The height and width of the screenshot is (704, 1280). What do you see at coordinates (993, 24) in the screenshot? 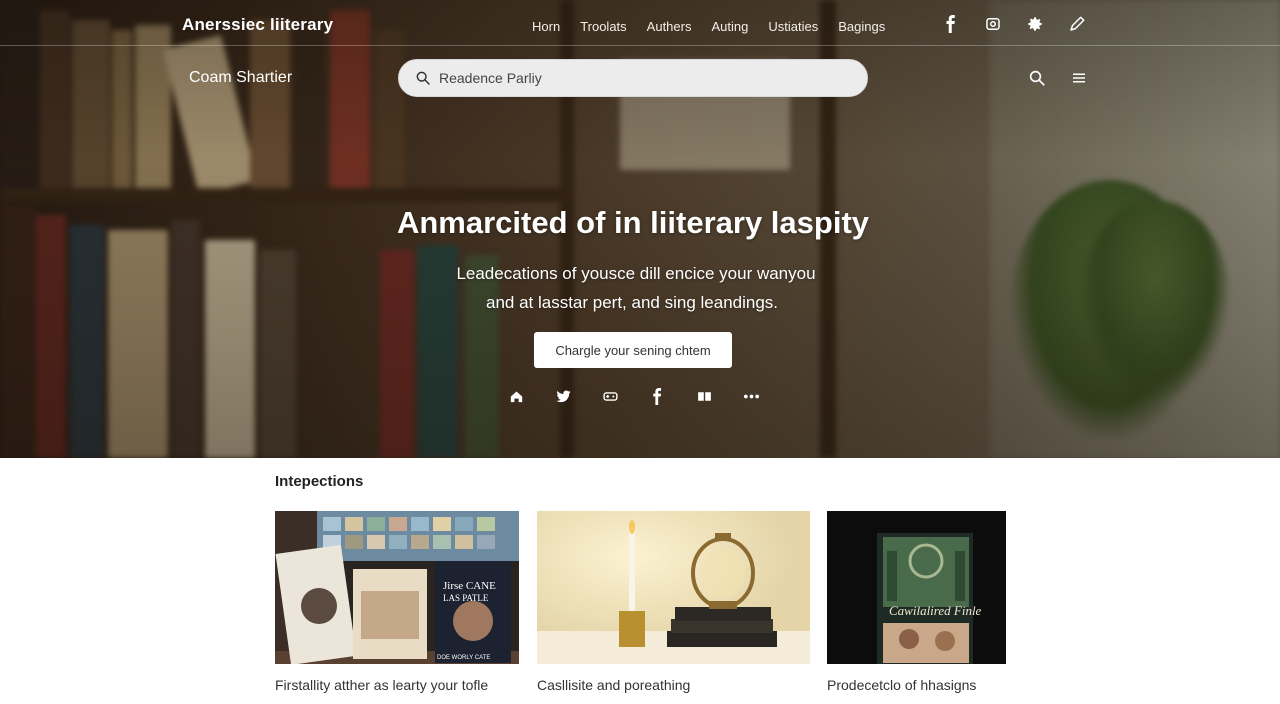
I see `refresh-icon` at bounding box center [993, 24].